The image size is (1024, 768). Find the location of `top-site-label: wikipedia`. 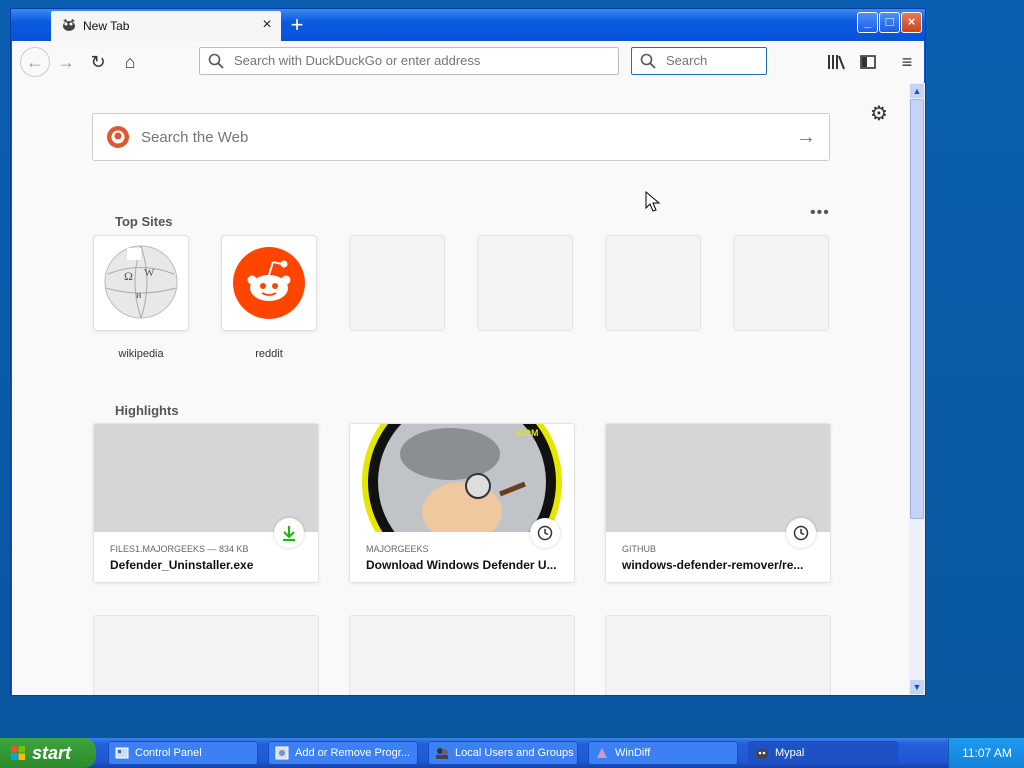

top-site-label: wikipedia is located at coordinates (141, 354).